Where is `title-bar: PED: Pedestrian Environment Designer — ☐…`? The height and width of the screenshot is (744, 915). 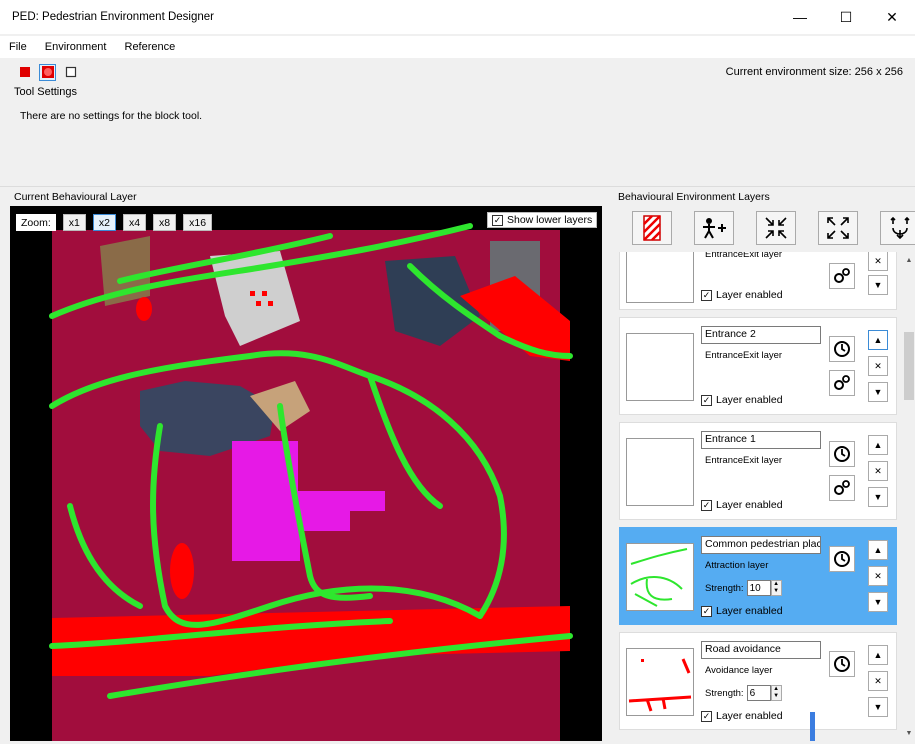
title-bar: PED: Pedestrian Environment Designer — ☐… is located at coordinates (457, 17).